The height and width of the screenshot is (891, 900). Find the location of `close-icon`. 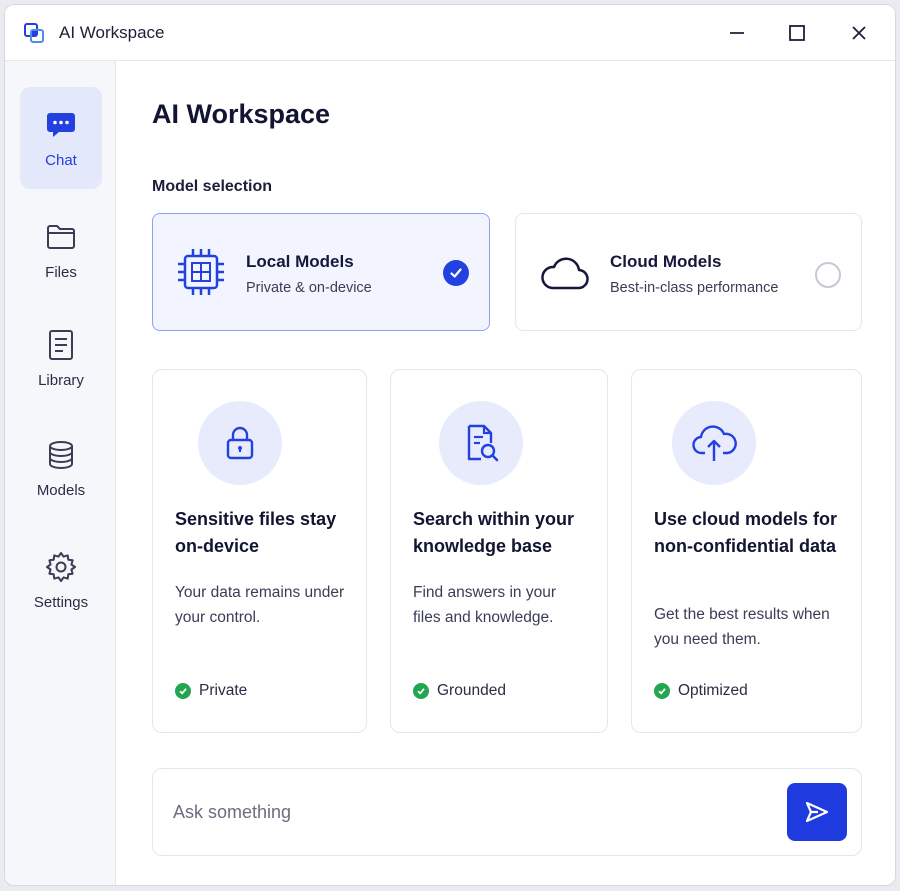

close-icon is located at coordinates (859, 33).